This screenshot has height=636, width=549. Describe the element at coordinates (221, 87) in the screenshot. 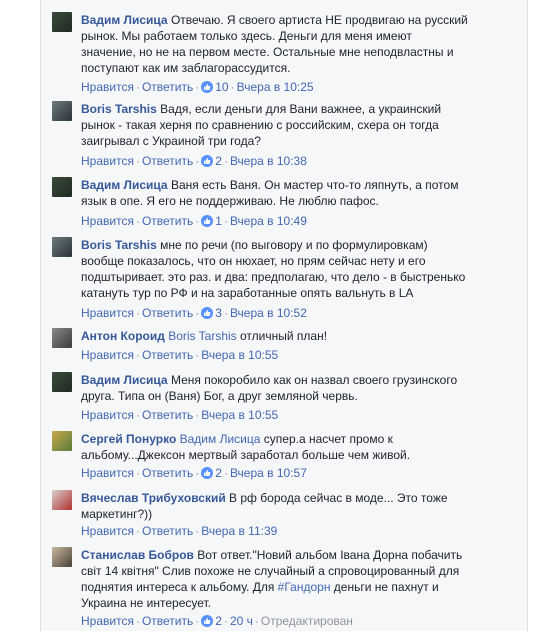

I see `like-count: 10` at that location.